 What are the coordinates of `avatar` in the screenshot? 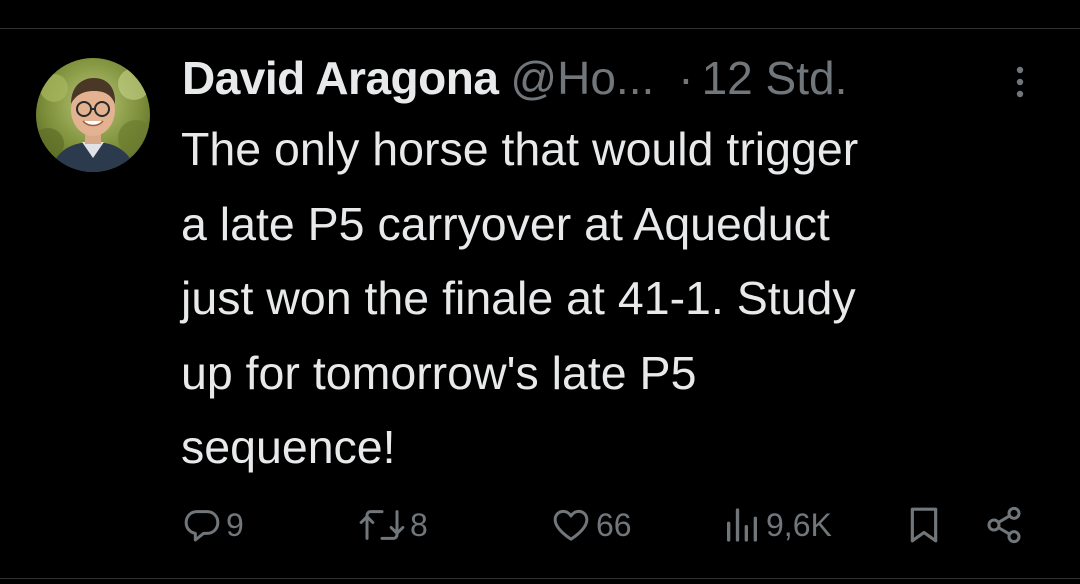 It's located at (93, 115).